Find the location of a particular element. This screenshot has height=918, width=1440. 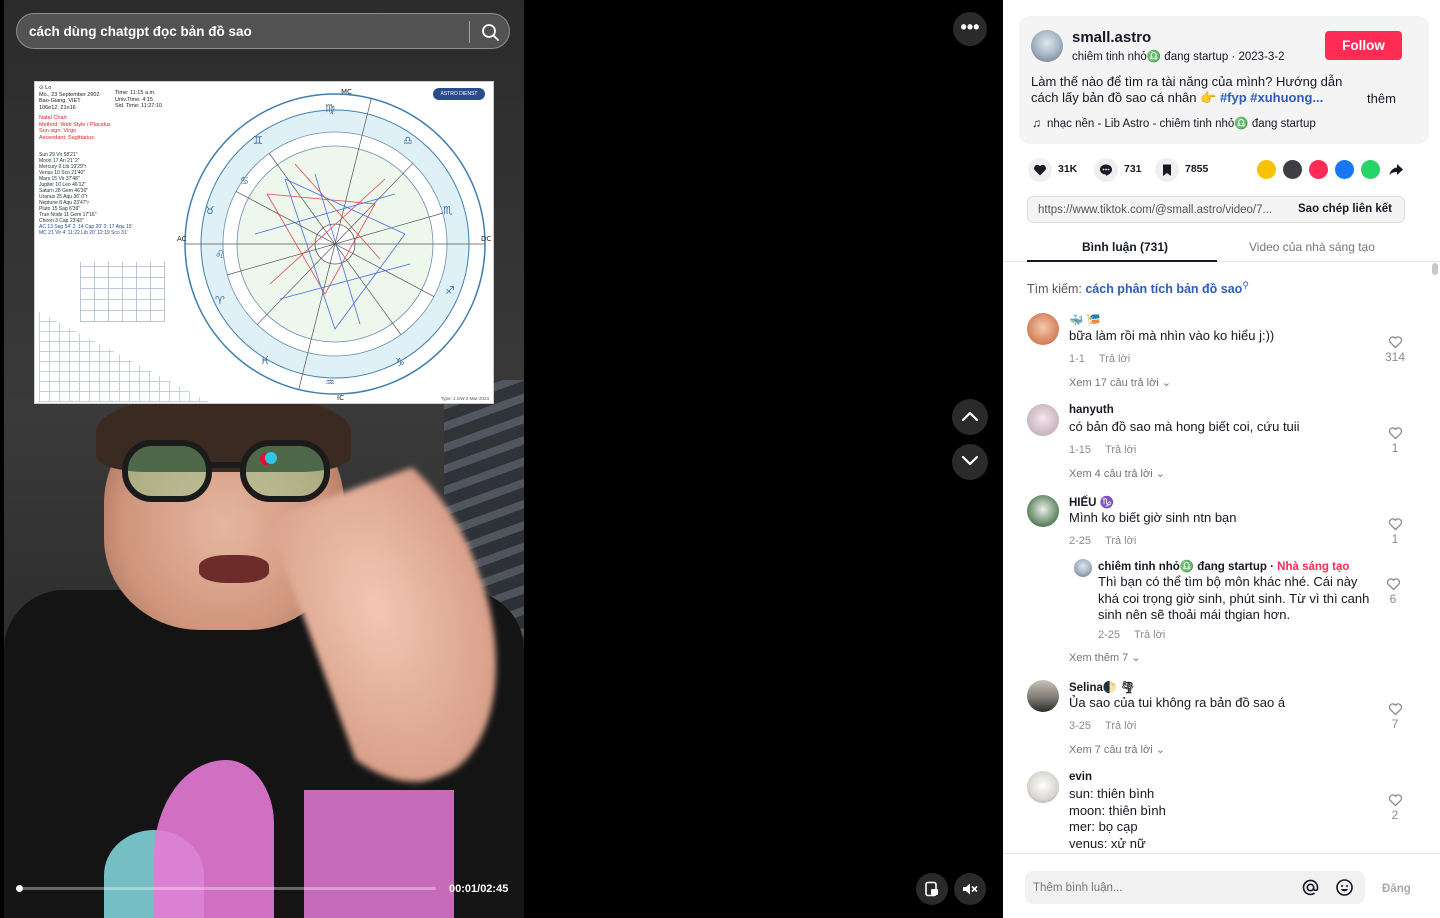

comment-line: sun: thiên bình is located at coordinates (1112, 793).